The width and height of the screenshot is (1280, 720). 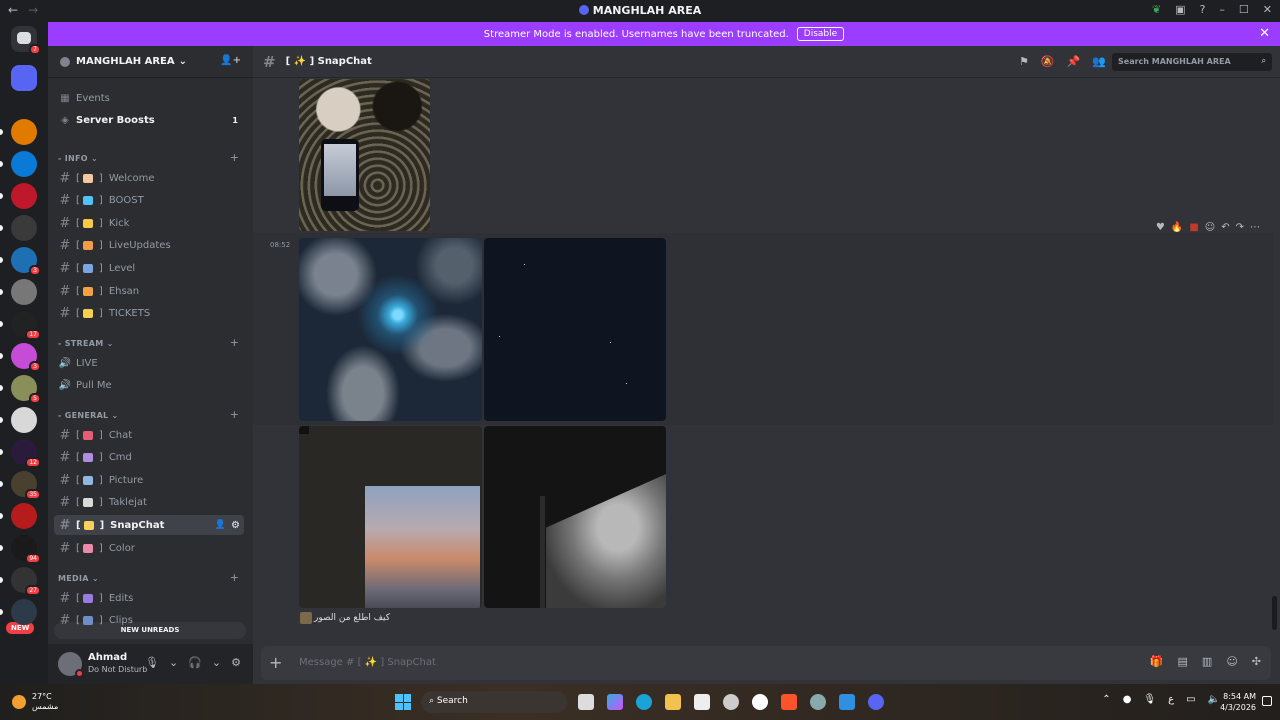 I want to click on create-channel-info-icon: +, so click(x=234, y=157).